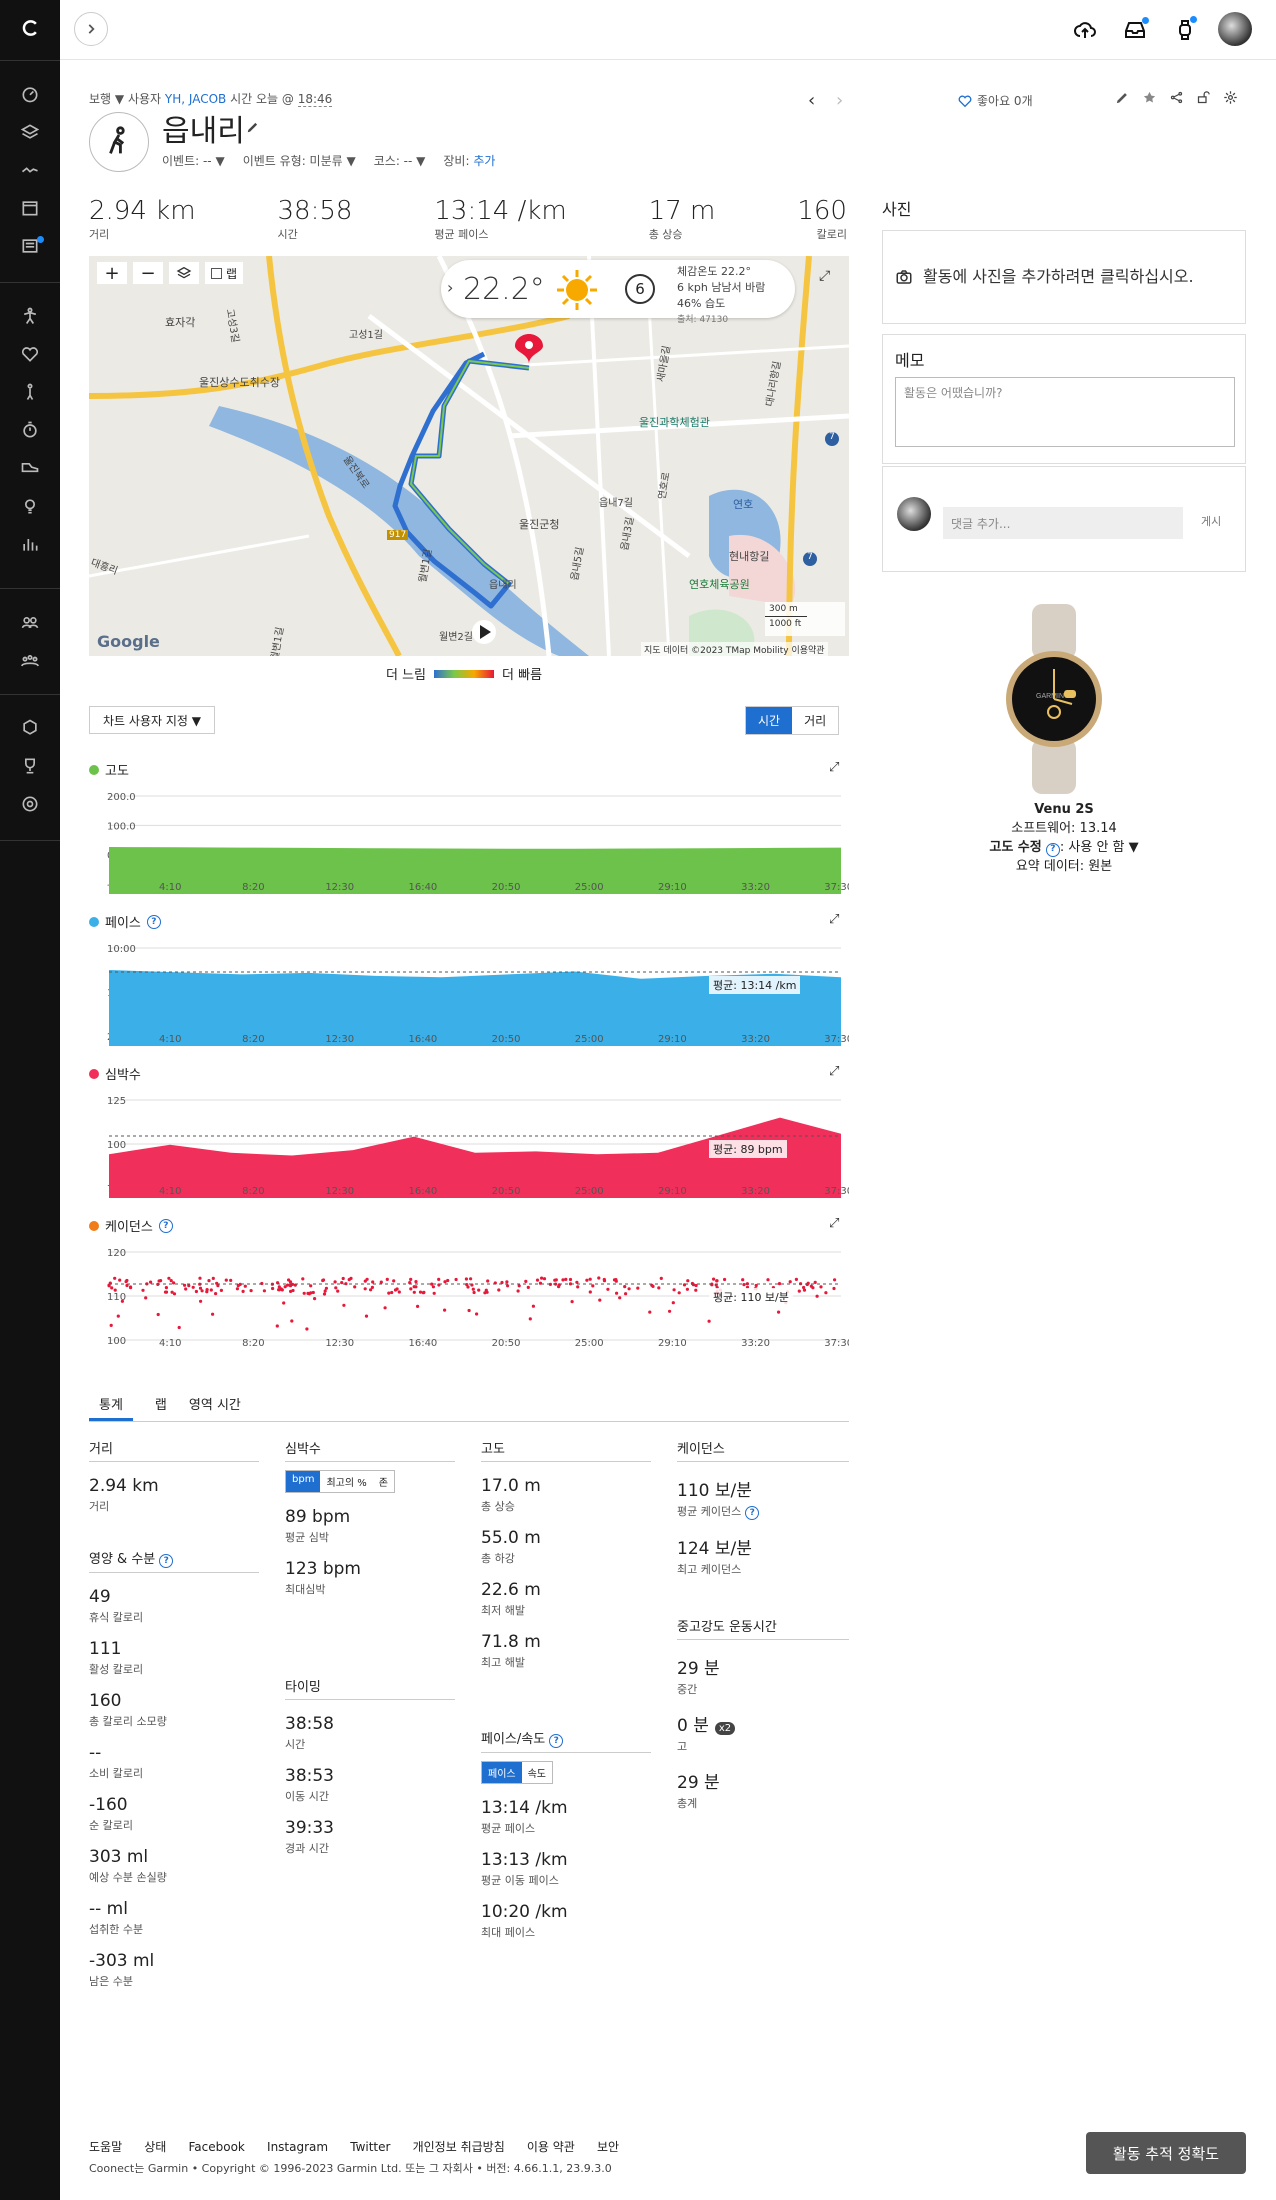 Image resolution: width=1276 pixels, height=2200 pixels. I want to click on groups-icon, so click(30, 660).